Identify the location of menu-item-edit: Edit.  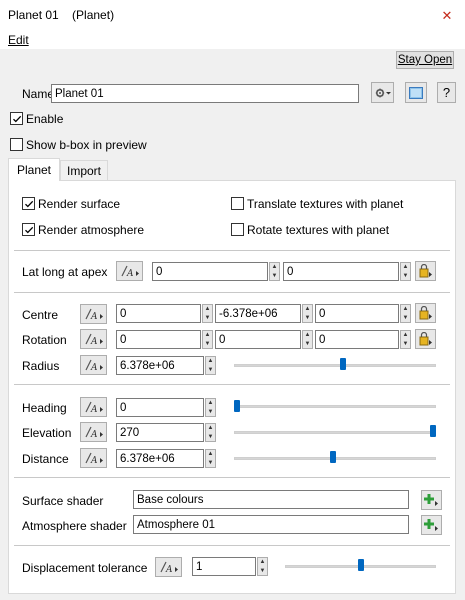
(18, 40).